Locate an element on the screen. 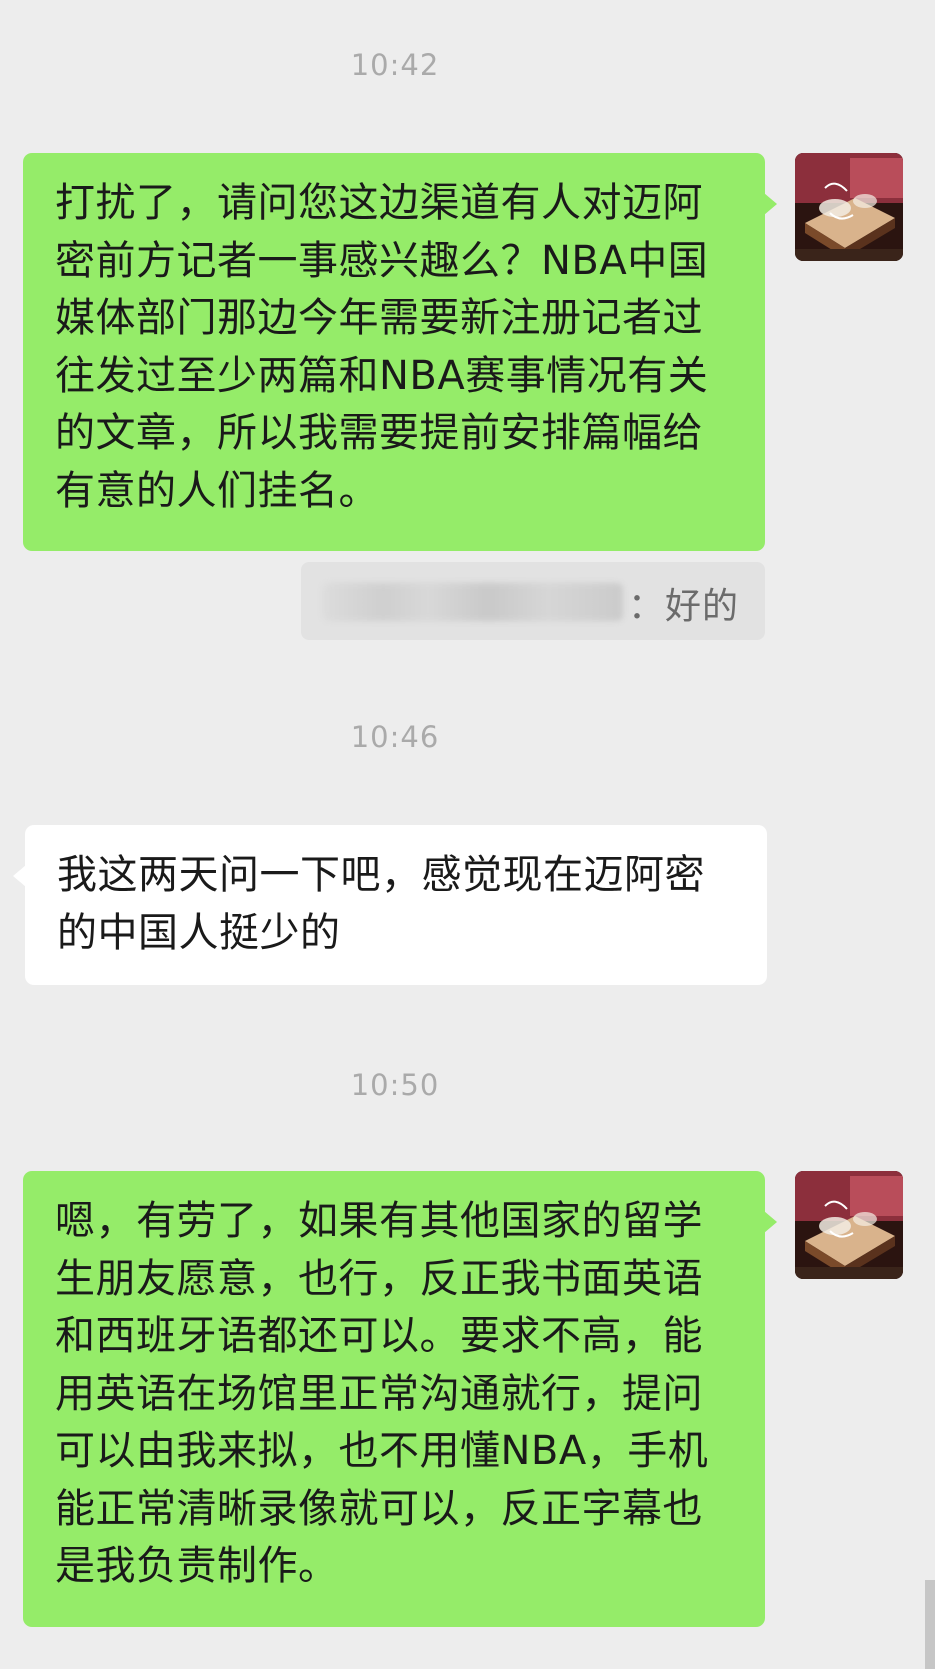 This screenshot has width=935, height=1669. redacted-quote-content is located at coordinates (473, 602).